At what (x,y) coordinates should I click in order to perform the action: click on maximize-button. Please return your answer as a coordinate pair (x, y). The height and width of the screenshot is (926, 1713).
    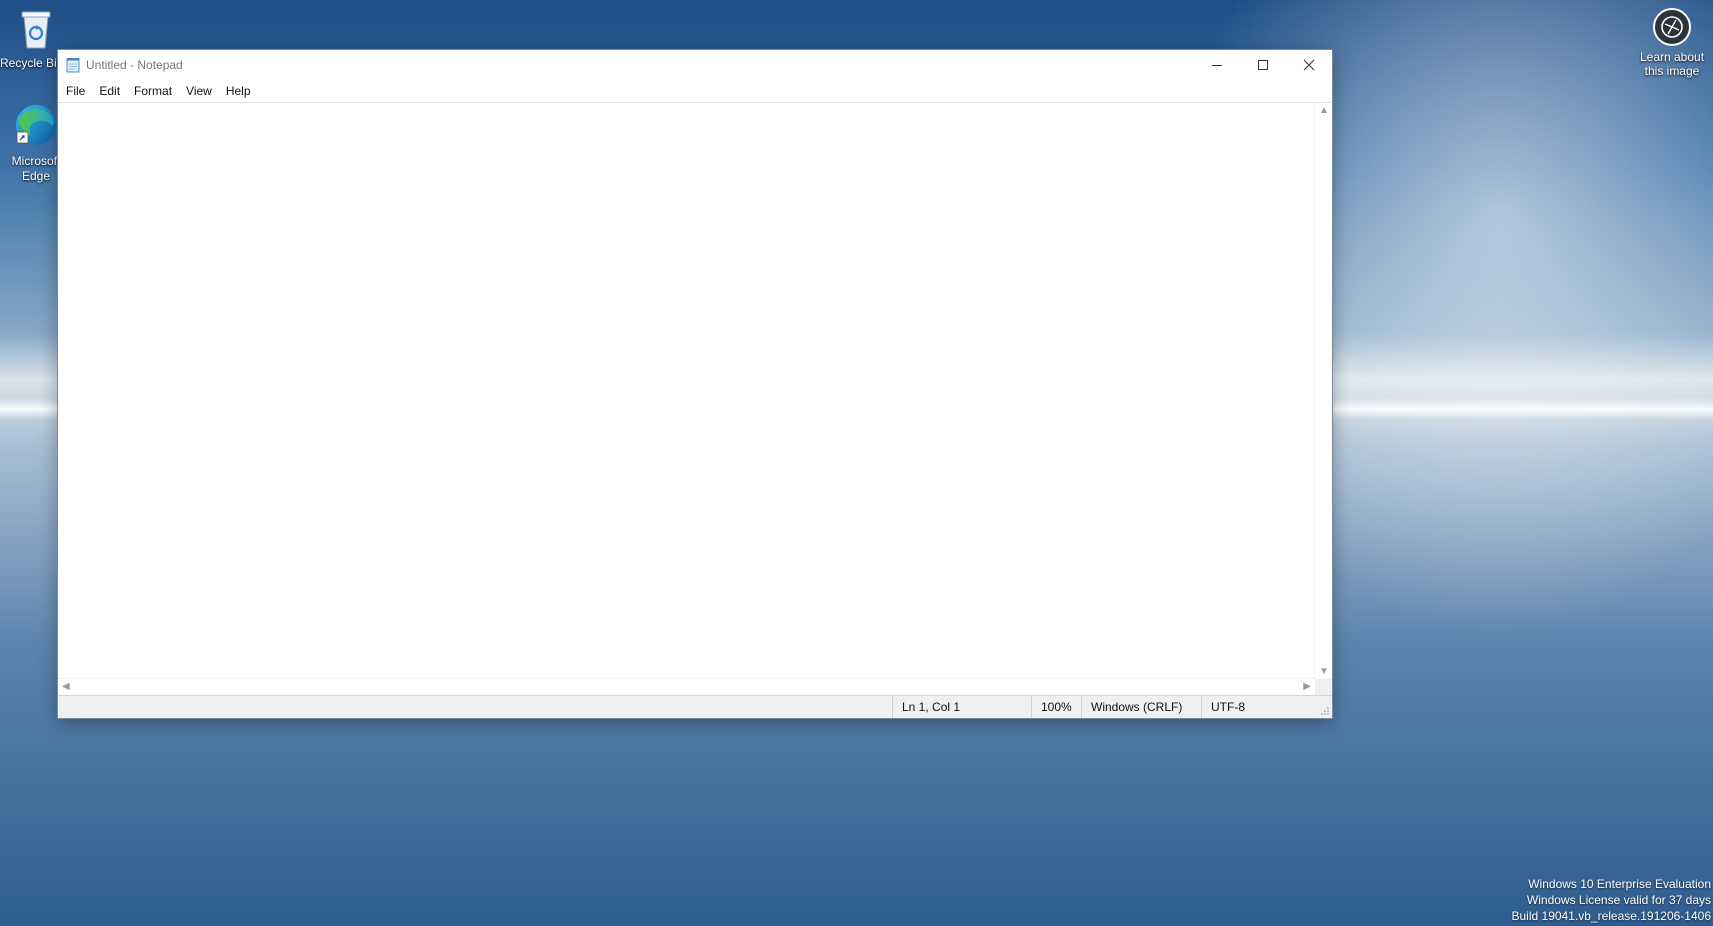
    Looking at the image, I should click on (1263, 65).